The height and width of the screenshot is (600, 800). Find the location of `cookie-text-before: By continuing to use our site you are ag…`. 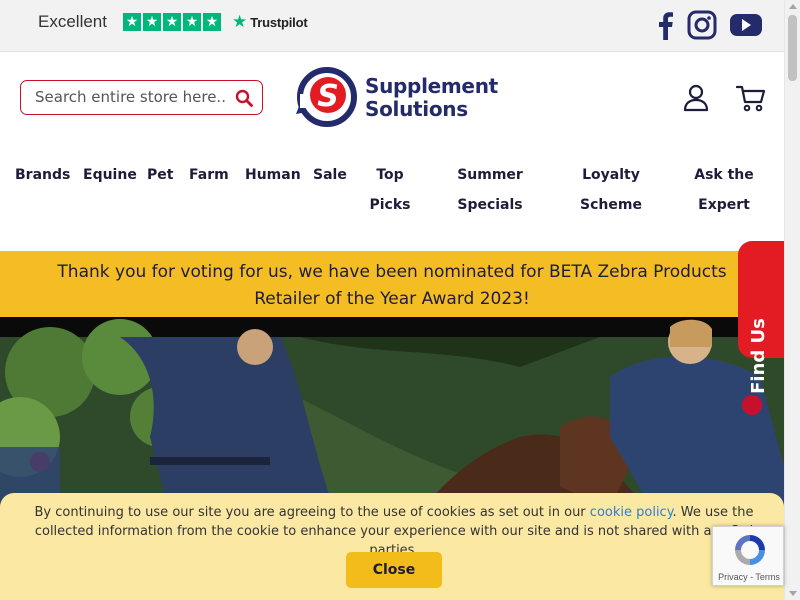

cookie-text-before: By continuing to use our site you are ag… is located at coordinates (312, 512).